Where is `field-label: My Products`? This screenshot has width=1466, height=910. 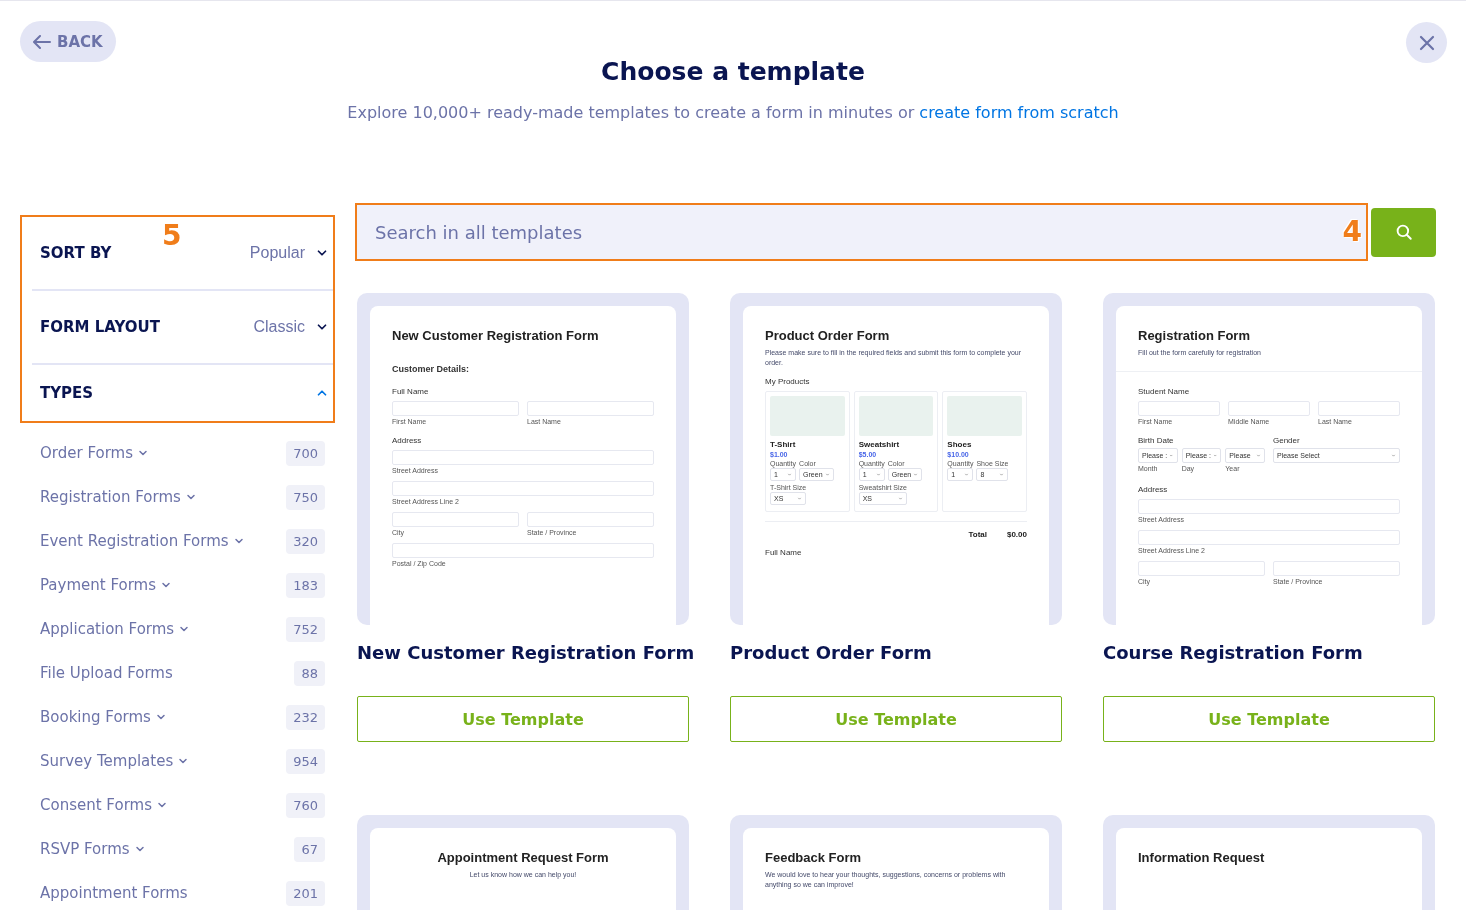
field-label: My Products is located at coordinates (788, 381).